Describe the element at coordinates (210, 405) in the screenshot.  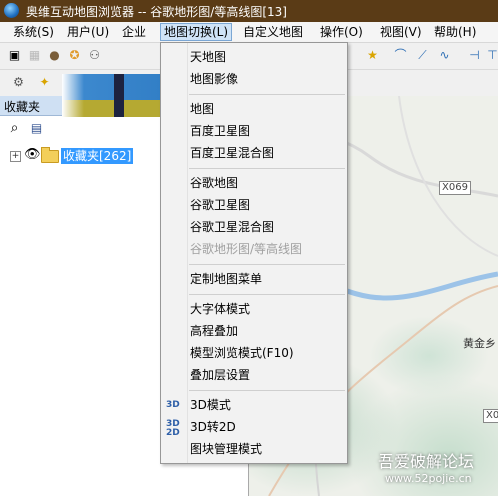
I see `menu-item-3d-mode: 3D模式` at that location.